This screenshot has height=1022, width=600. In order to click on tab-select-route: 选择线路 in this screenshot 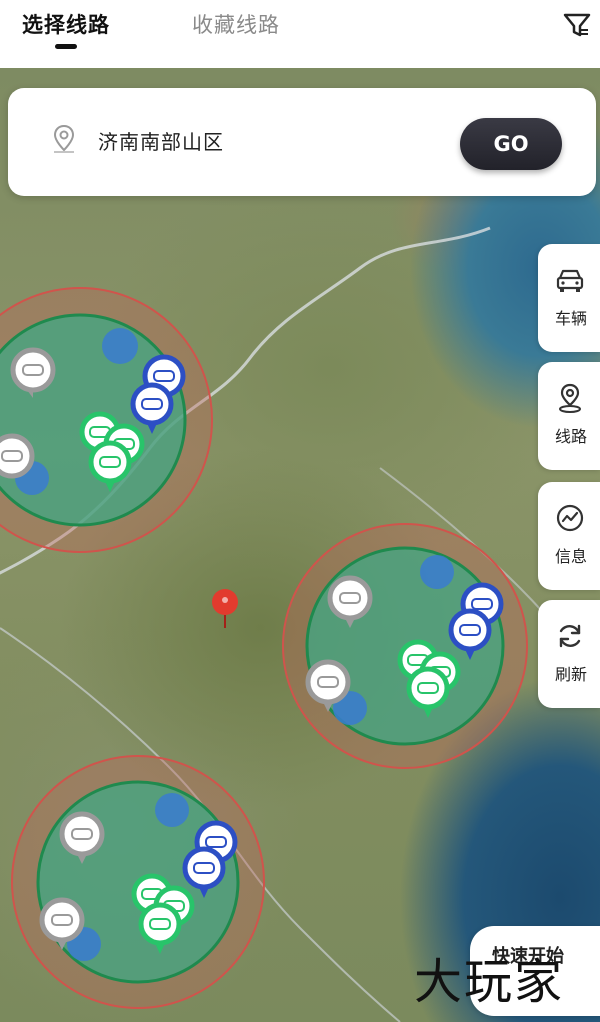, I will do `click(66, 25)`.